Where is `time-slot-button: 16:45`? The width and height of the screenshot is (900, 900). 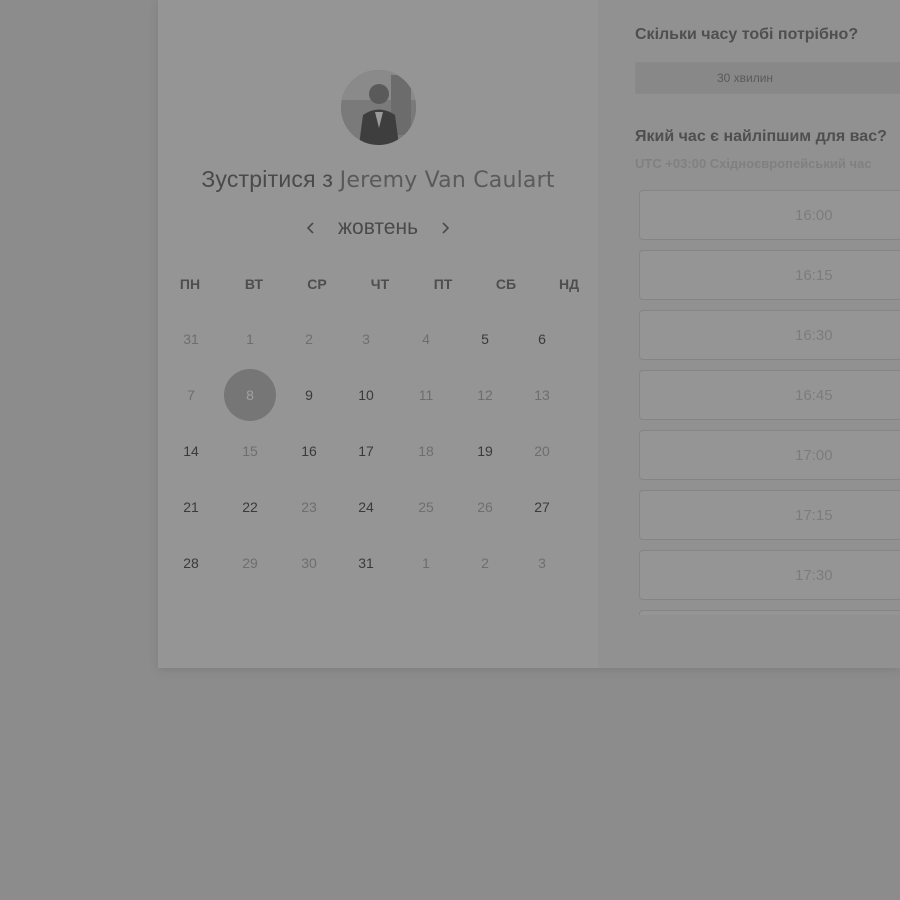 time-slot-button: 16:45 is located at coordinates (769, 395).